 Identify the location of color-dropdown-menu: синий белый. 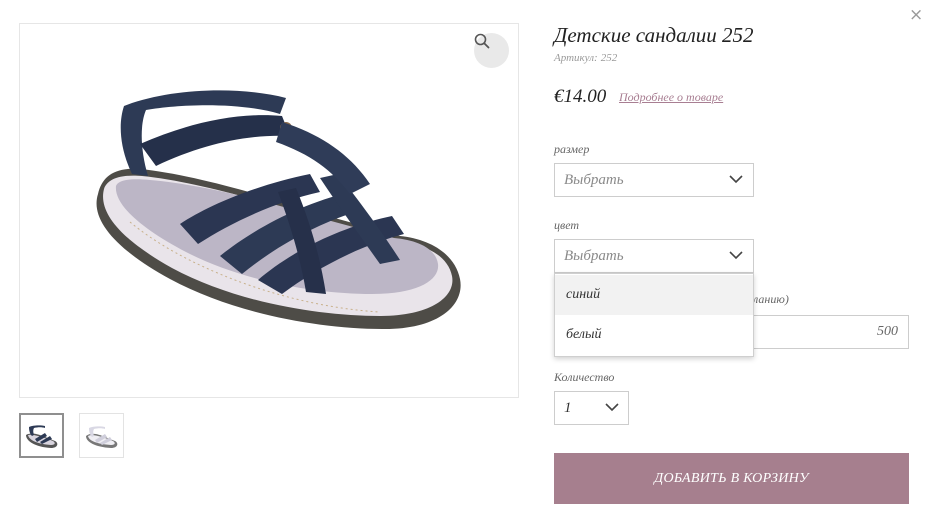
(654, 315).